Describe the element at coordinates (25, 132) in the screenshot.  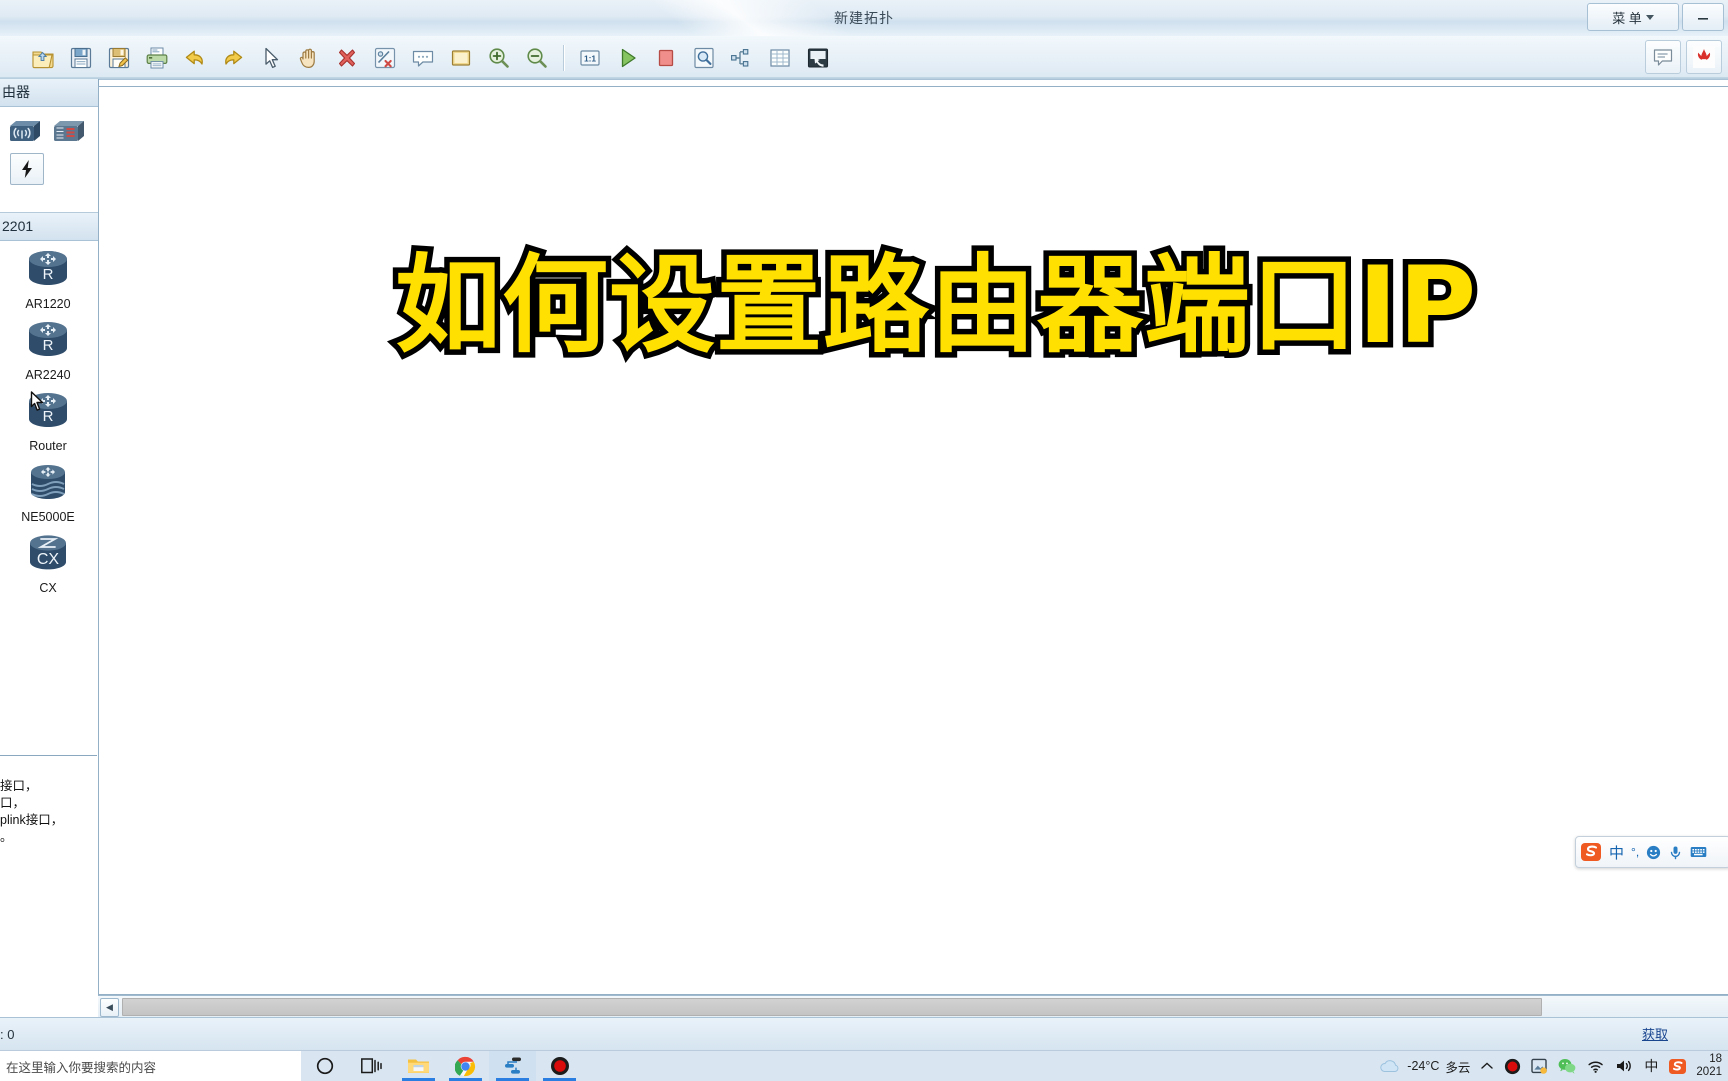
I see `wireless-device-icon` at that location.